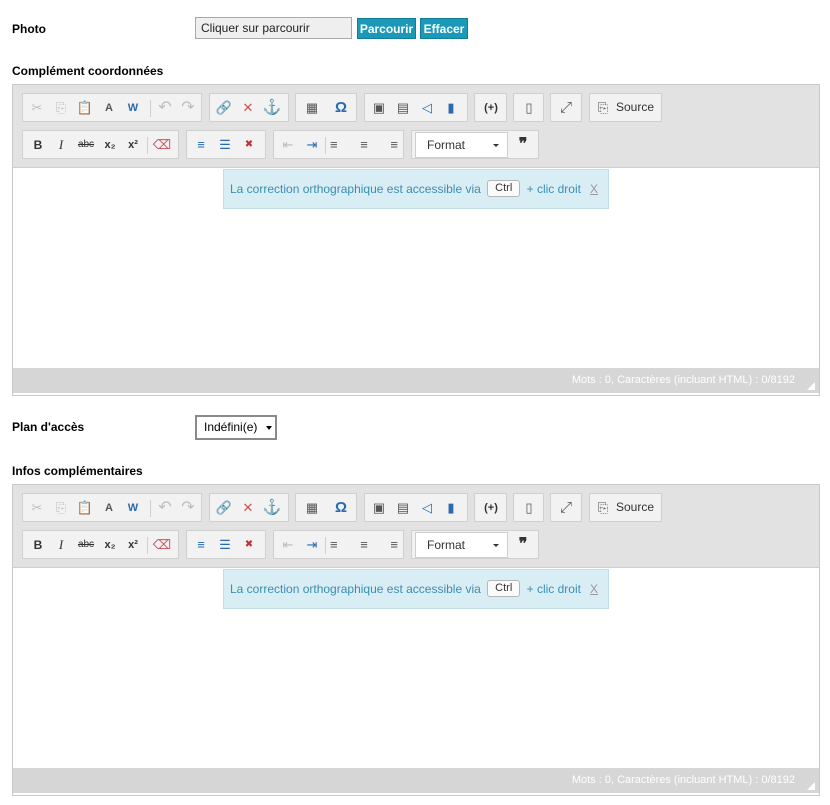  I want to click on link-group: 🔗 ✕ ⚓, so click(249, 507).